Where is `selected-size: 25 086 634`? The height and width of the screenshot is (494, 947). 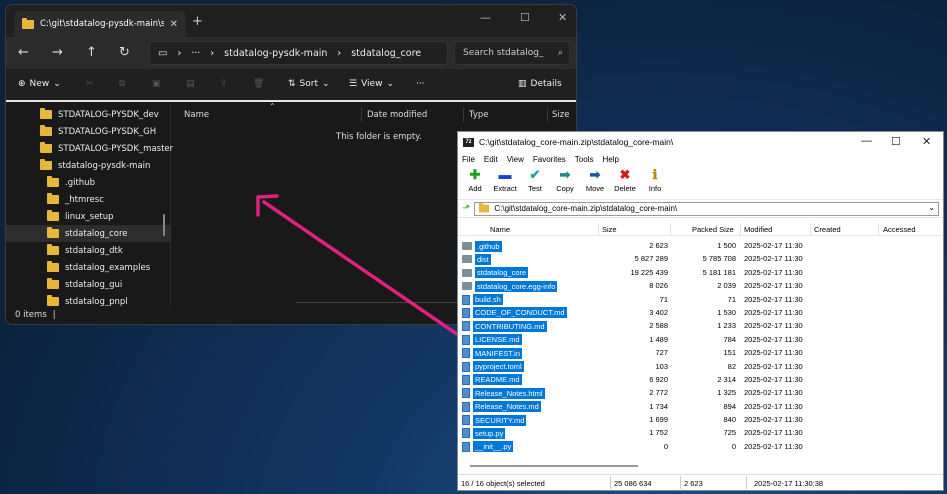 selected-size: 25 086 634 is located at coordinates (633, 483).